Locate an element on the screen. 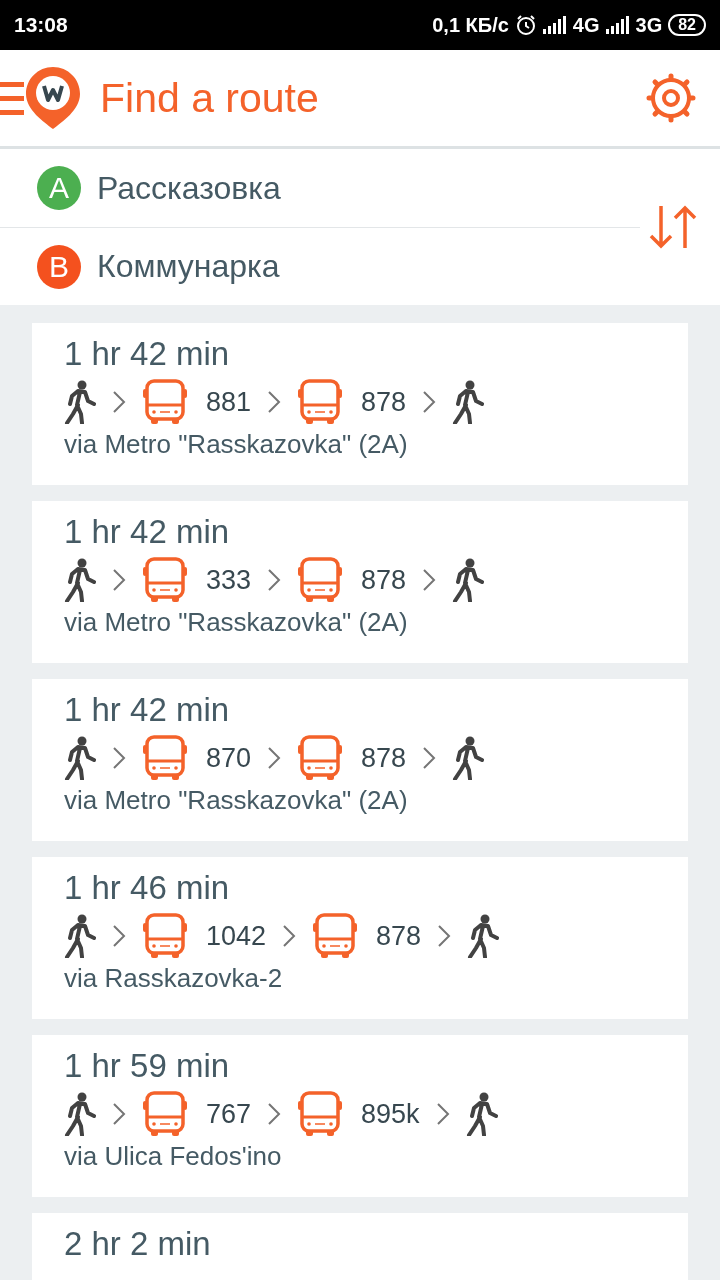 The height and width of the screenshot is (1280, 720). bus-number: 1042 is located at coordinates (236, 936).